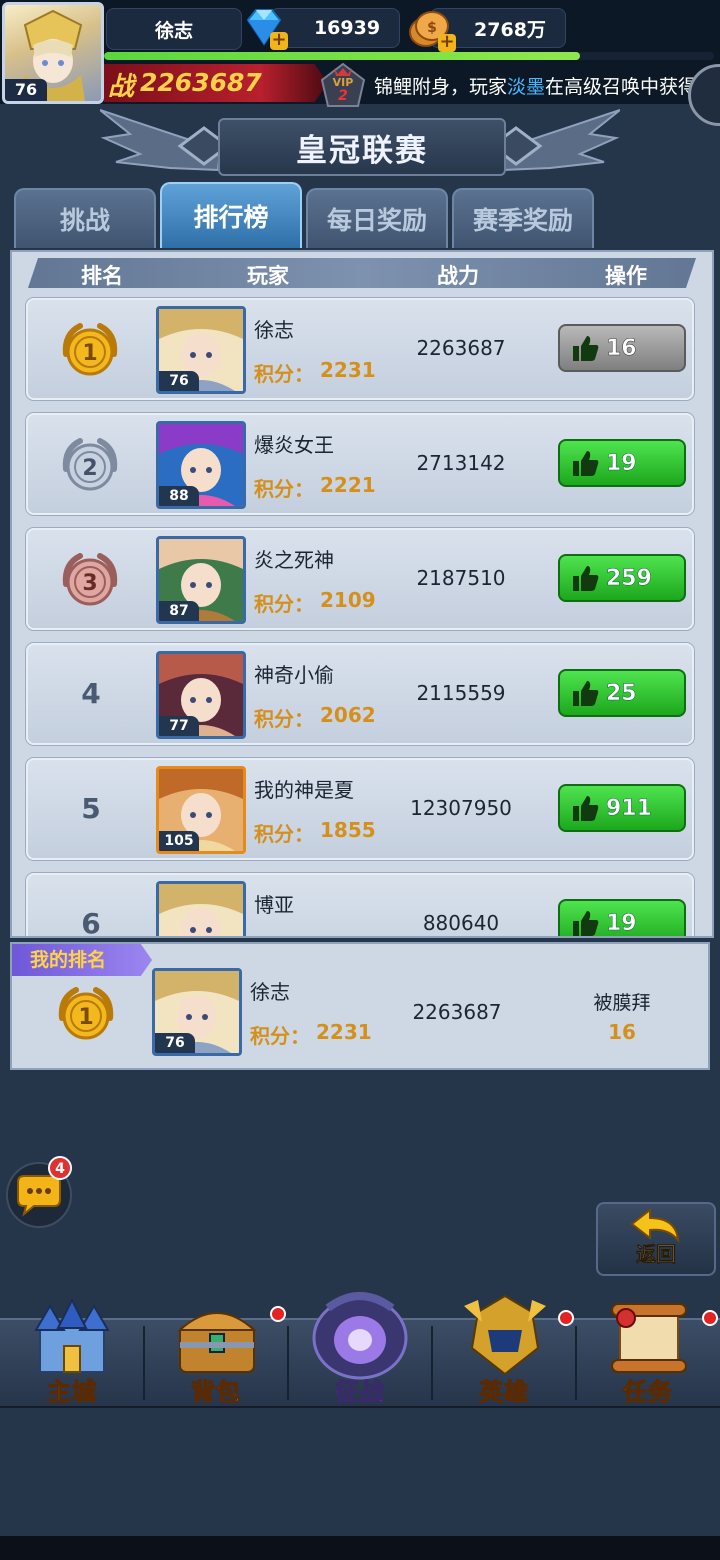 The height and width of the screenshot is (1560, 720). What do you see at coordinates (201, 465) in the screenshot?
I see `player-avatar: 88` at bounding box center [201, 465].